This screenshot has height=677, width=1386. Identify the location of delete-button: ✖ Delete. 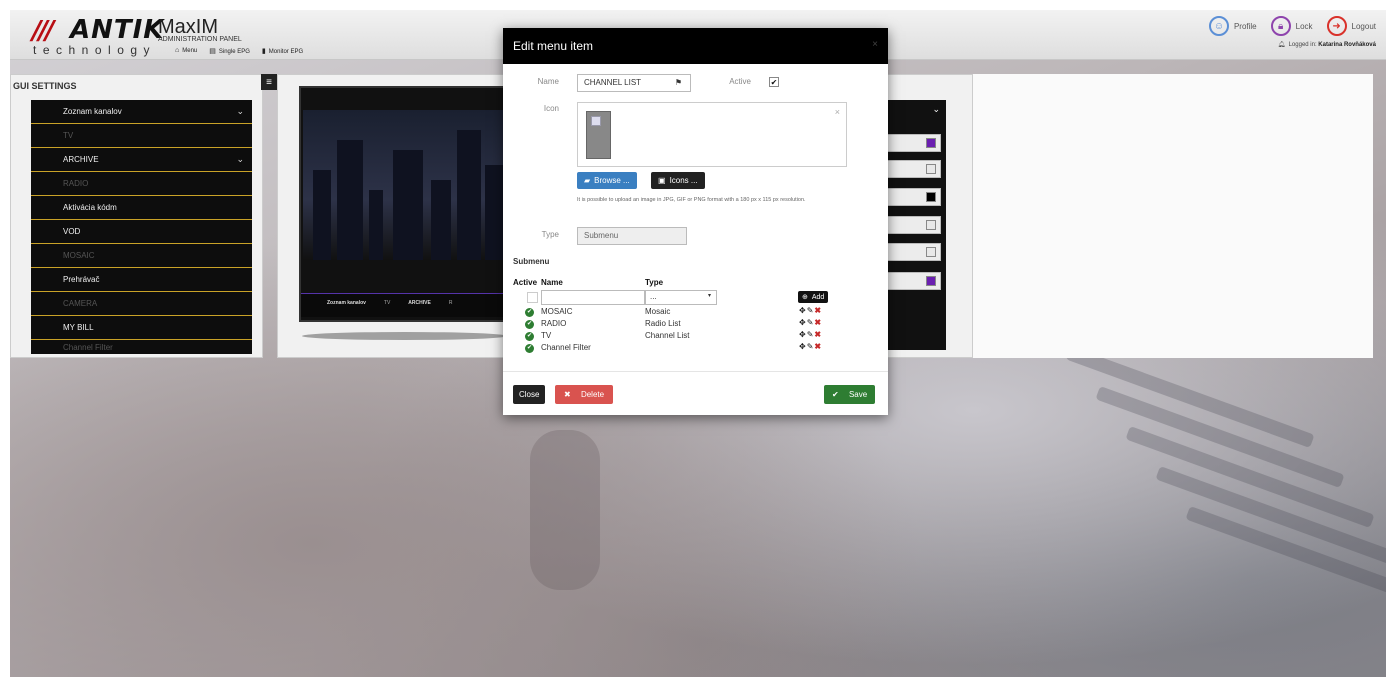
(584, 394).